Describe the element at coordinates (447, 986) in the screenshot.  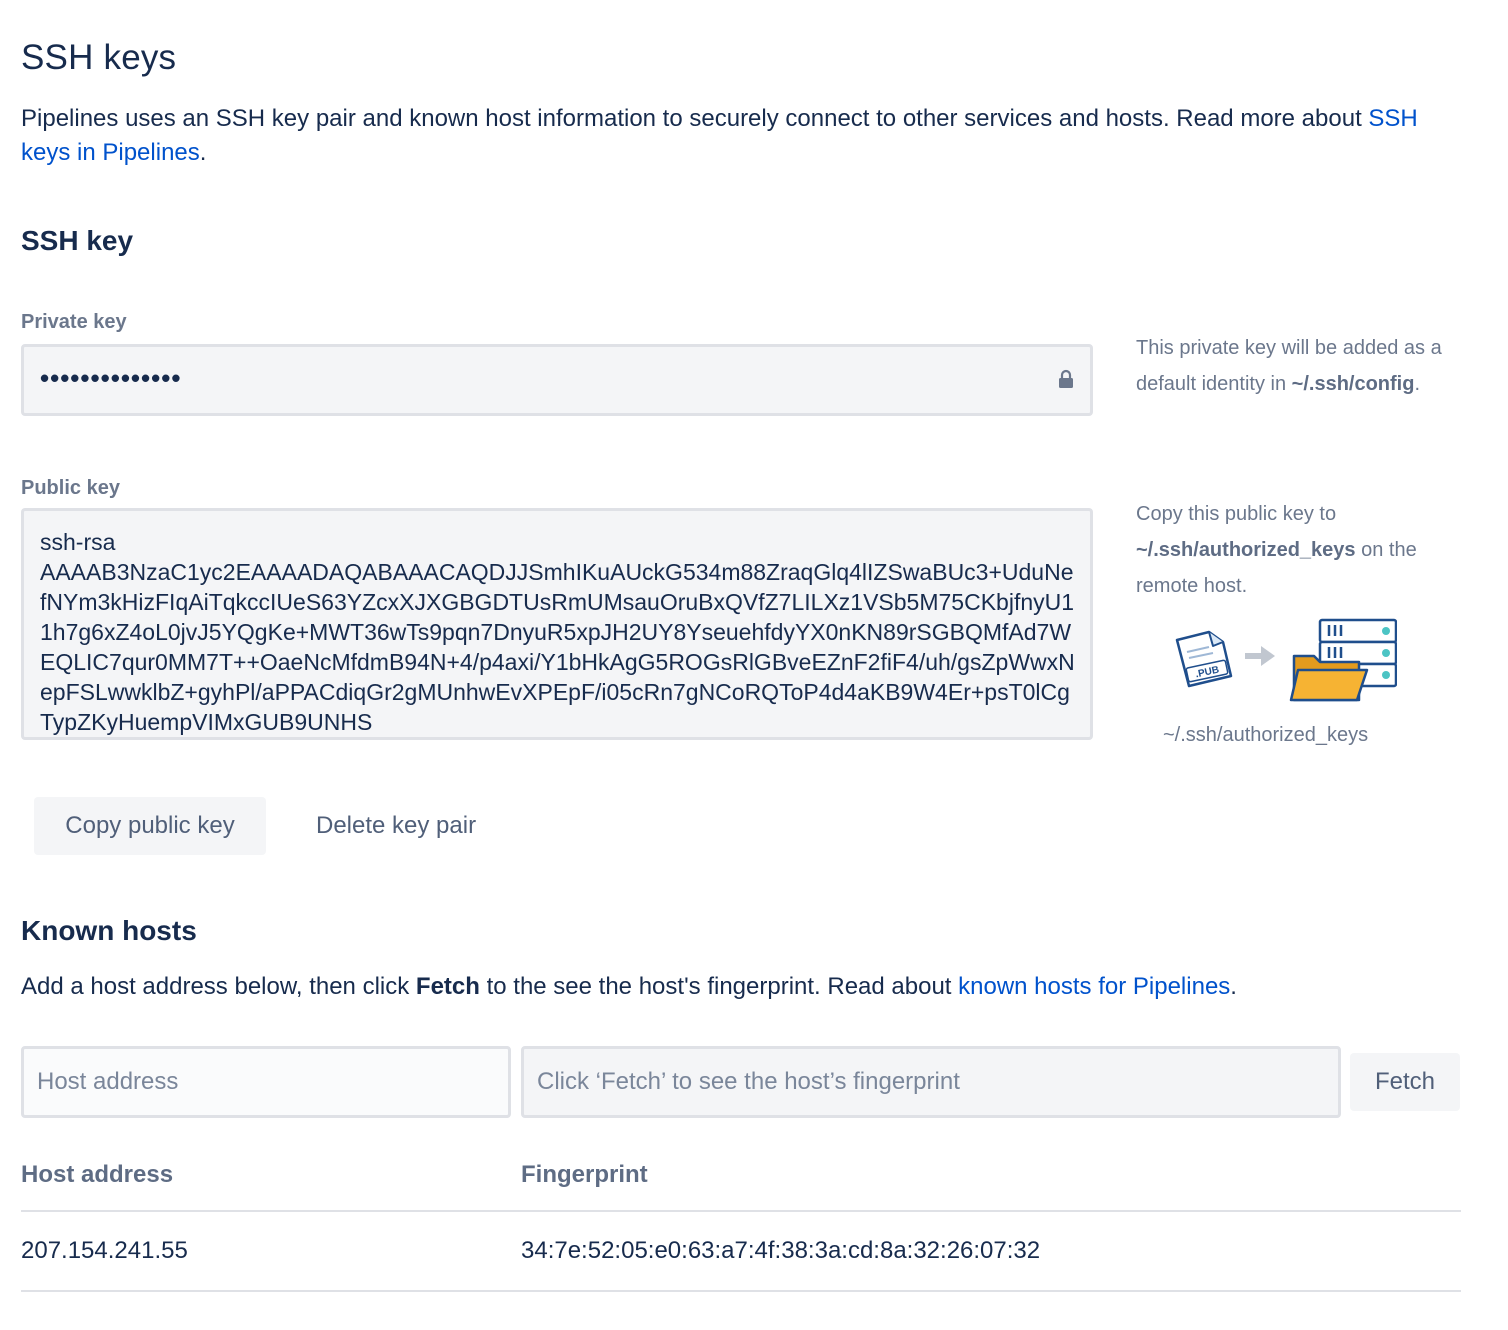
I see `hosts-desc-fetch: Fetch` at that location.